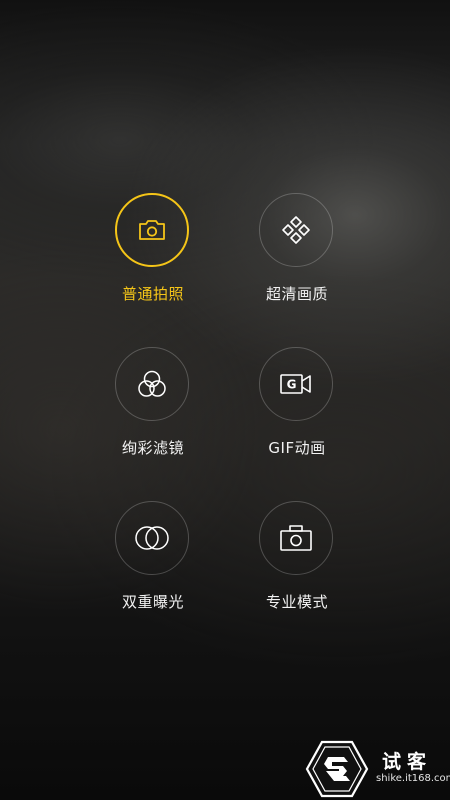 The width and height of the screenshot is (450, 800). I want to click on watermark: 试客 shike.it168.com, so click(377, 769).